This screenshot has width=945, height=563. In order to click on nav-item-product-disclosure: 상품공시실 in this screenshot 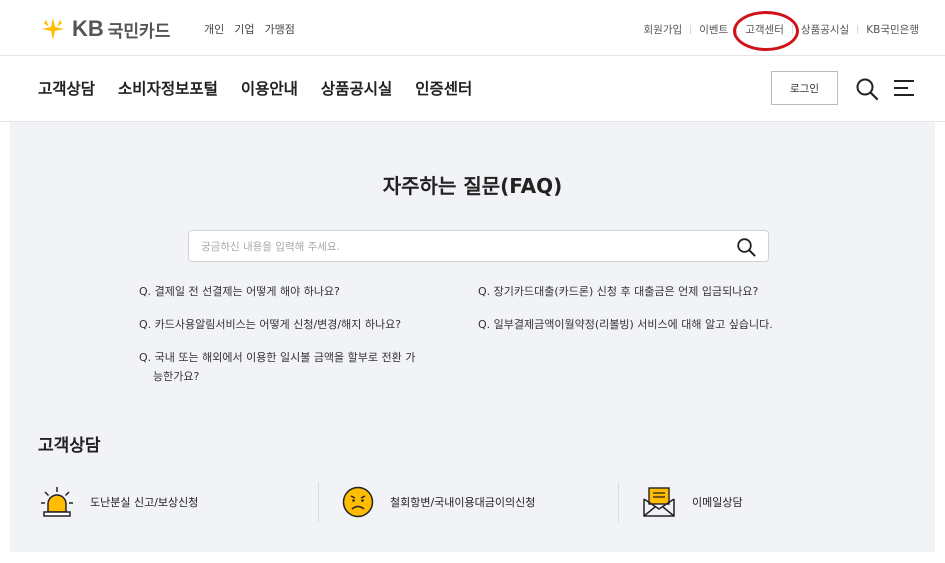, I will do `click(356, 88)`.